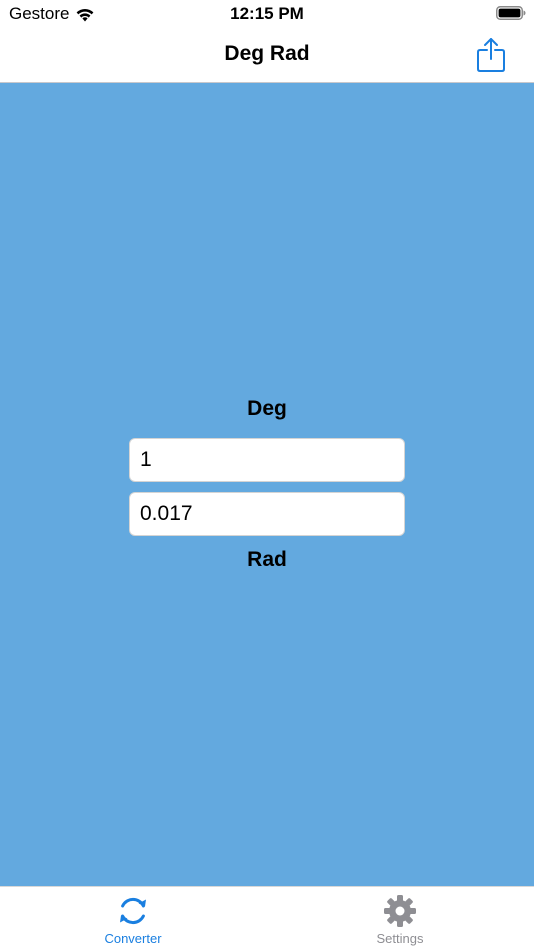 The height and width of the screenshot is (951, 534). Describe the element at coordinates (267, 559) in the screenshot. I see `rad-label: Rad` at that location.